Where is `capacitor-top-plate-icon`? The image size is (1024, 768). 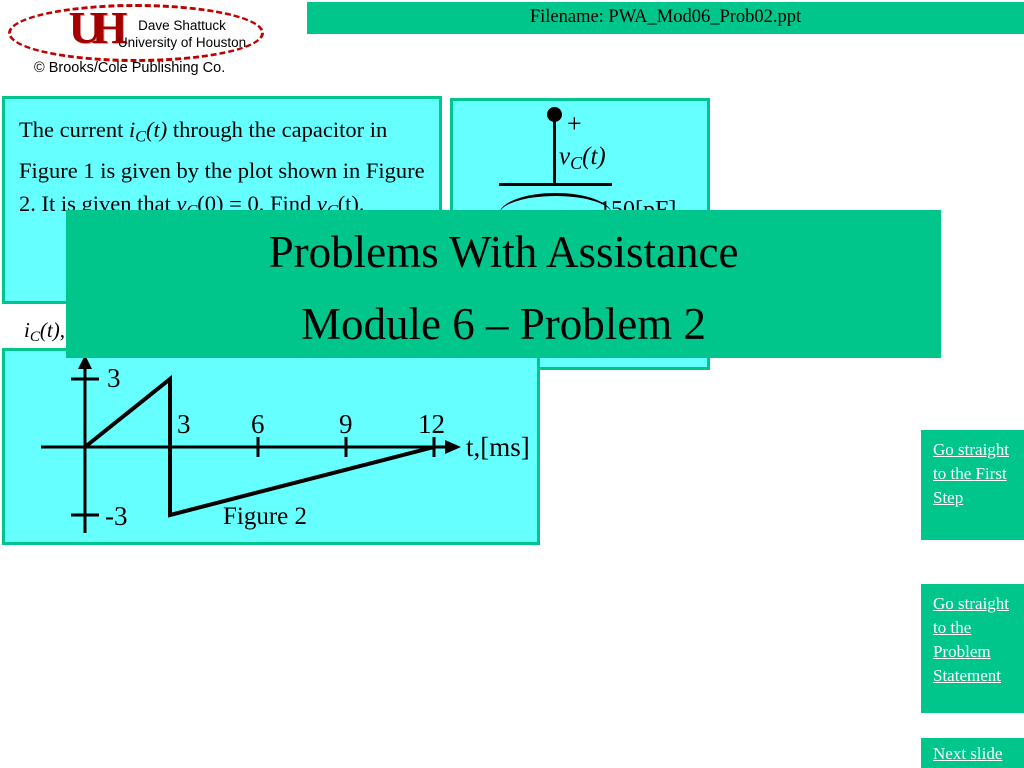
capacitor-top-plate-icon is located at coordinates (555, 184).